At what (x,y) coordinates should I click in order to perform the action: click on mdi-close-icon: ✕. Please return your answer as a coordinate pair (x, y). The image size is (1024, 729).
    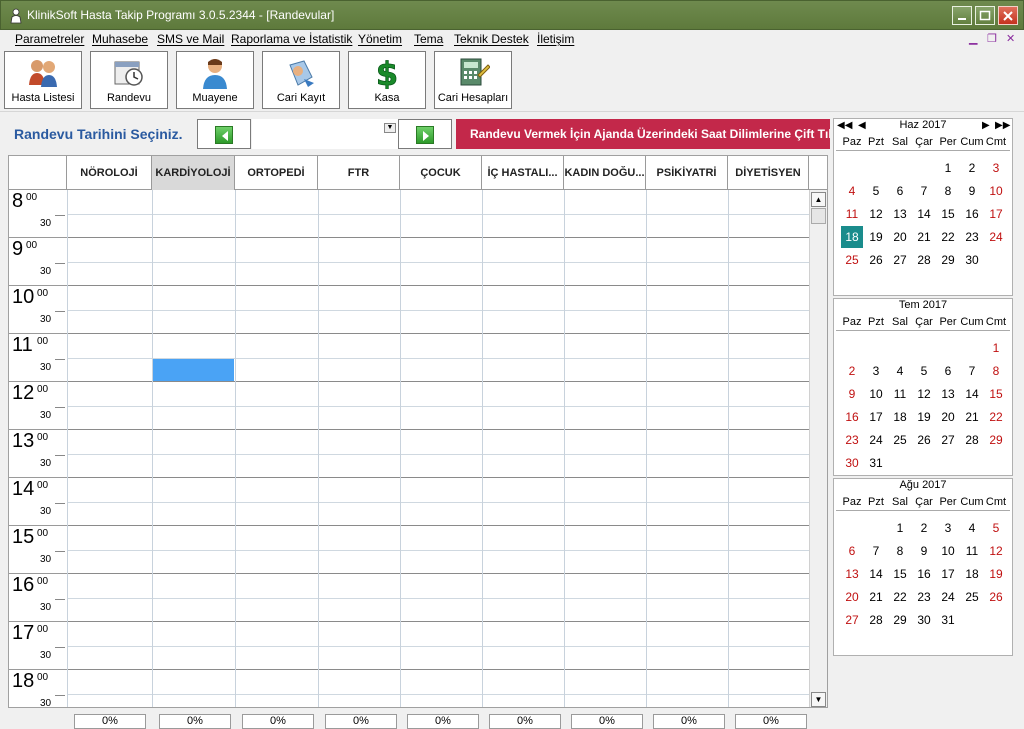
    Looking at the image, I should click on (1010, 38).